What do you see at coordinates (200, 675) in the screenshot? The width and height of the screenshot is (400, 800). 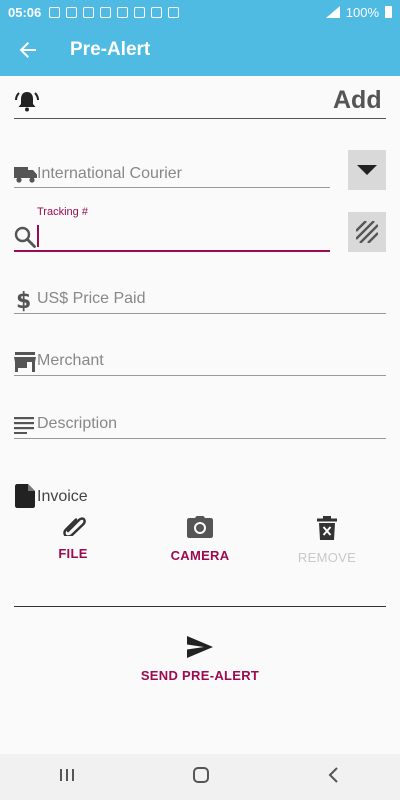 I see `send-pre-alert-label: SEND PRE-ALERT` at bounding box center [200, 675].